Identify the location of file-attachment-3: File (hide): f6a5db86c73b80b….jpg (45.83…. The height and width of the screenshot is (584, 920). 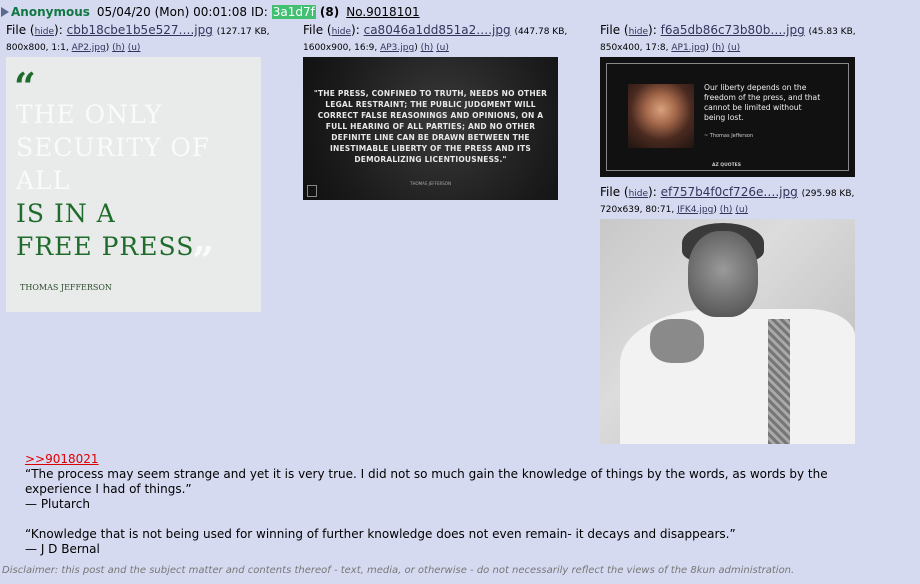
(735, 99).